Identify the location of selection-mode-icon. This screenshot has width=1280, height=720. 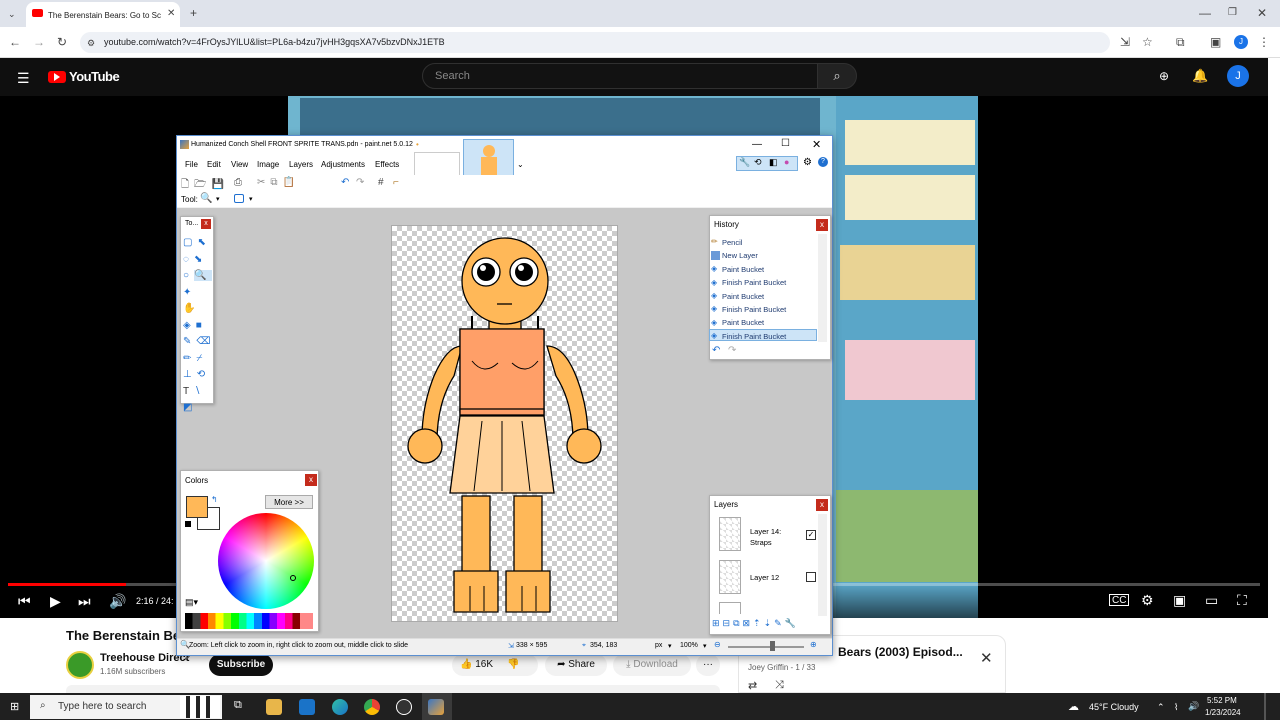
(239, 198).